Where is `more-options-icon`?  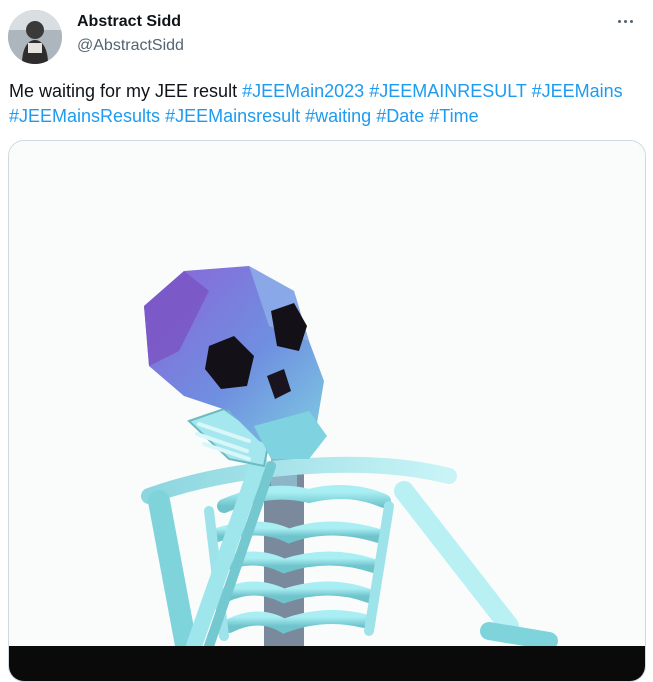
more-options-icon is located at coordinates (625, 21).